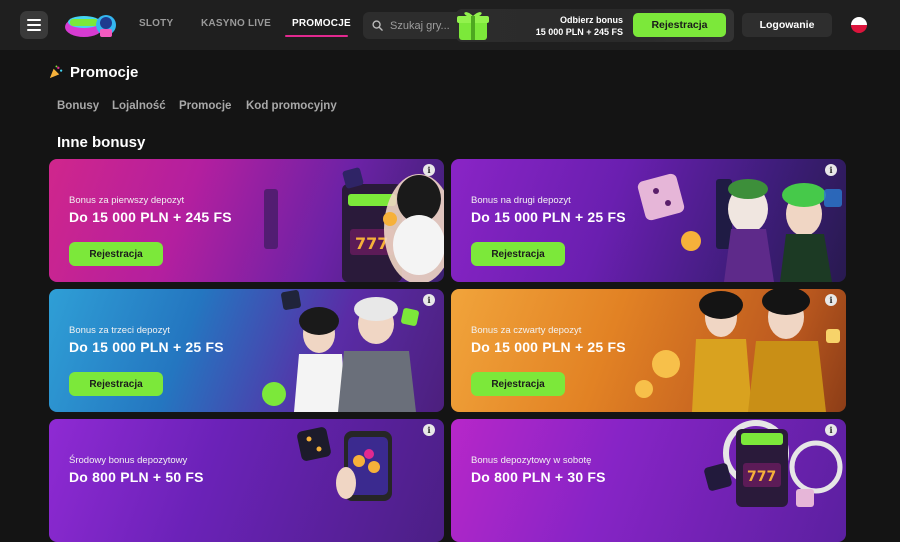  Describe the element at coordinates (521, 200) in the screenshot. I see `card-subtitle: Bonus na drugi depozyt` at that location.